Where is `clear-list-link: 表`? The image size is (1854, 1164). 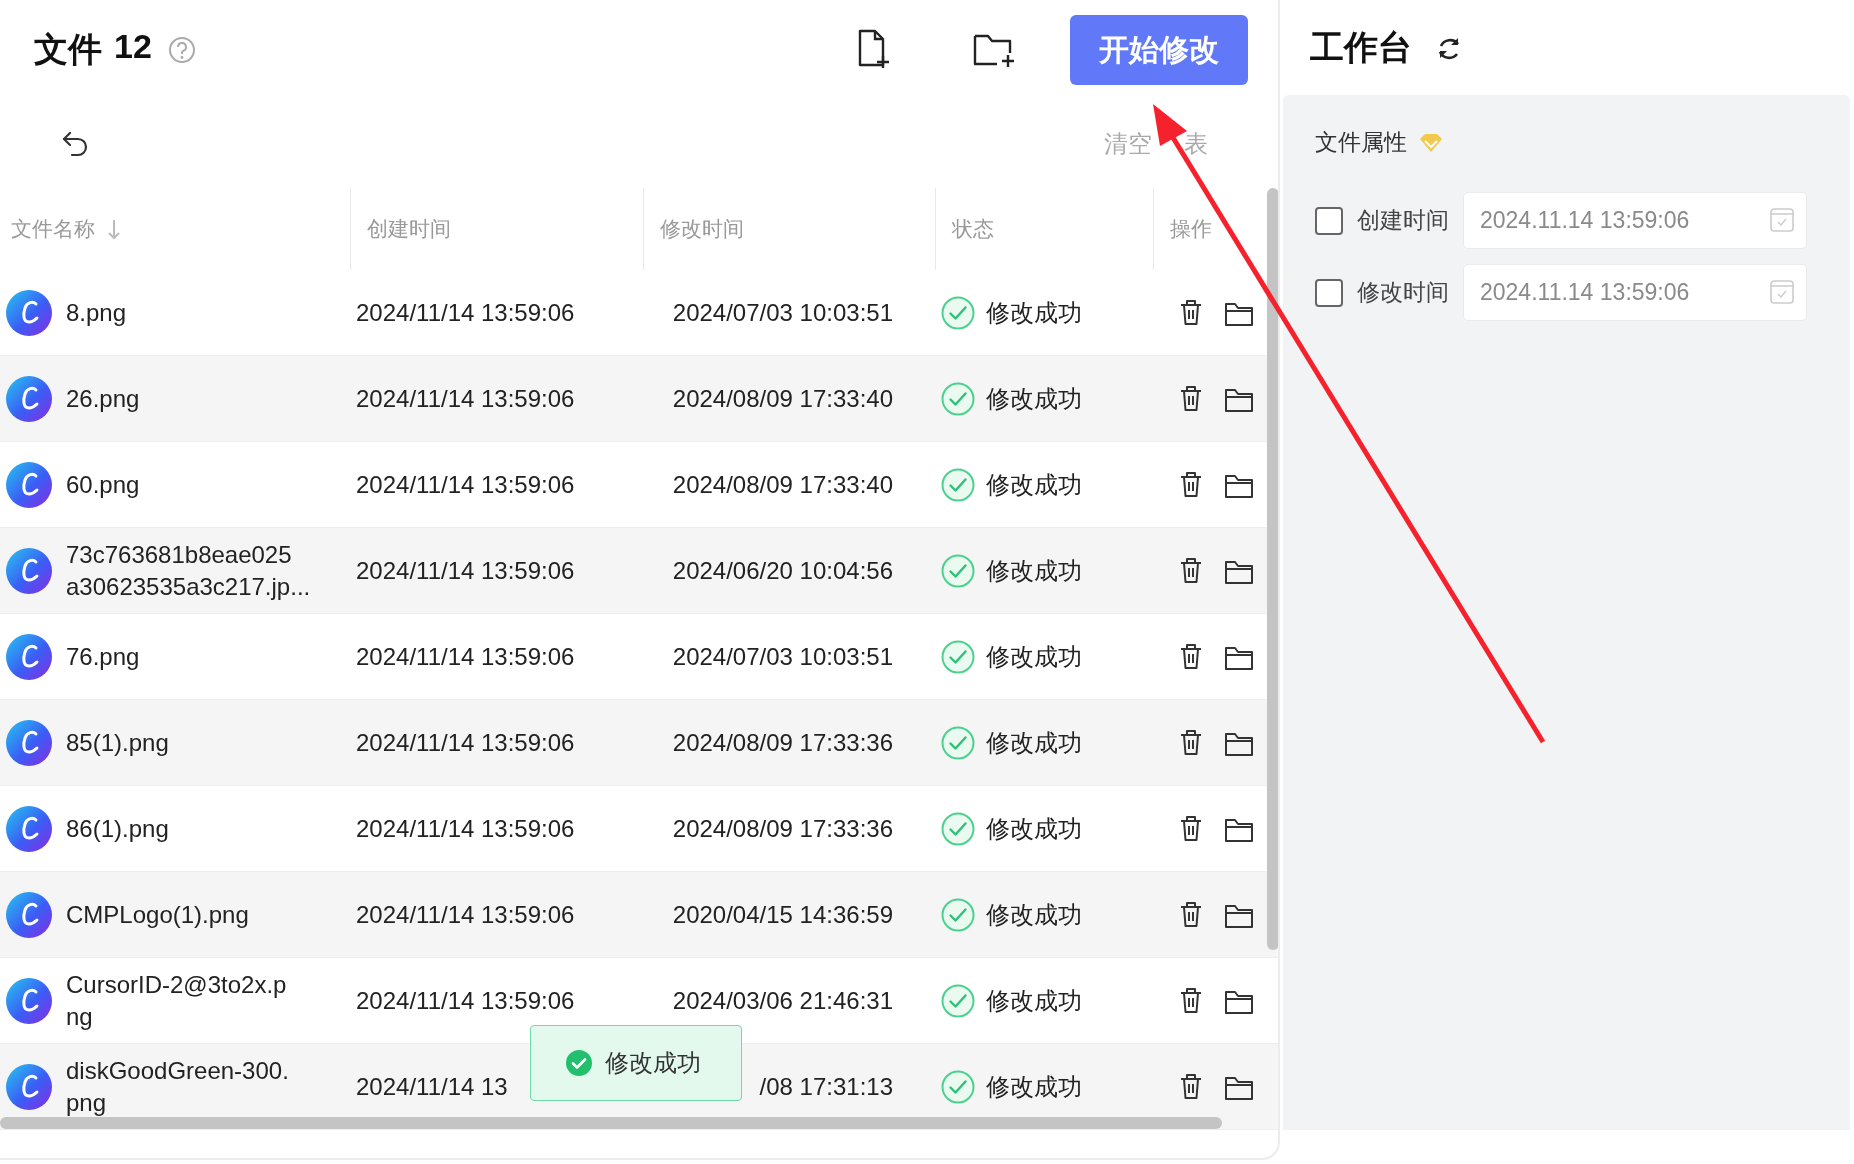 clear-list-link: 表 is located at coordinates (1196, 144).